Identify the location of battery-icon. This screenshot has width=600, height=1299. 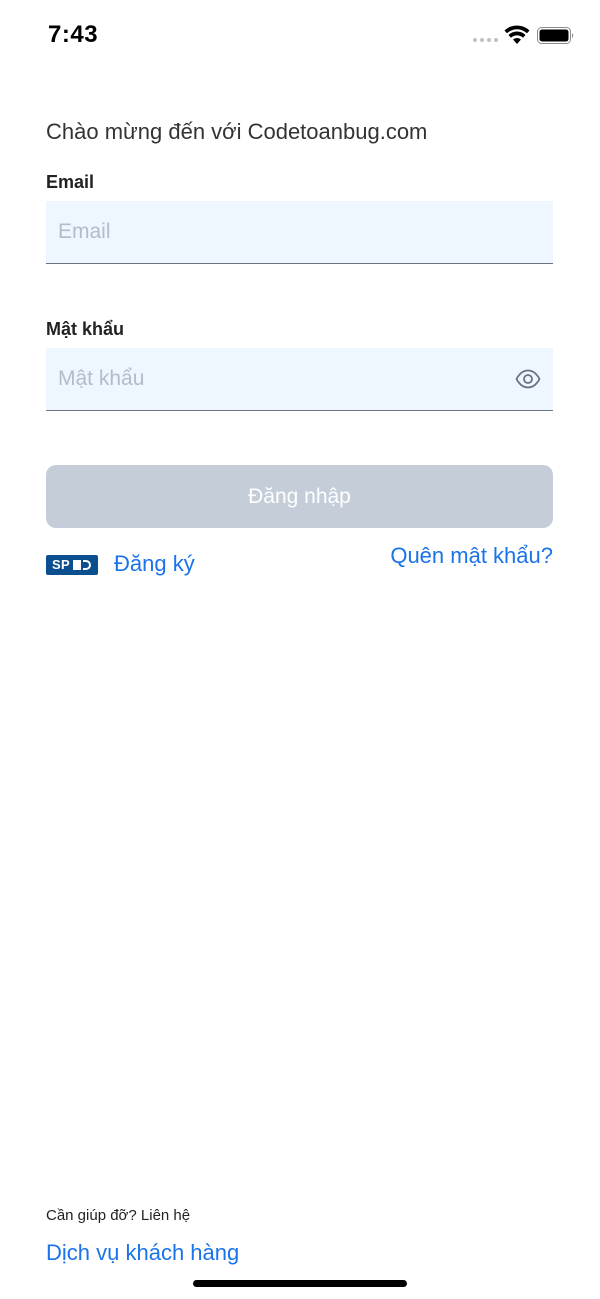
(555, 35).